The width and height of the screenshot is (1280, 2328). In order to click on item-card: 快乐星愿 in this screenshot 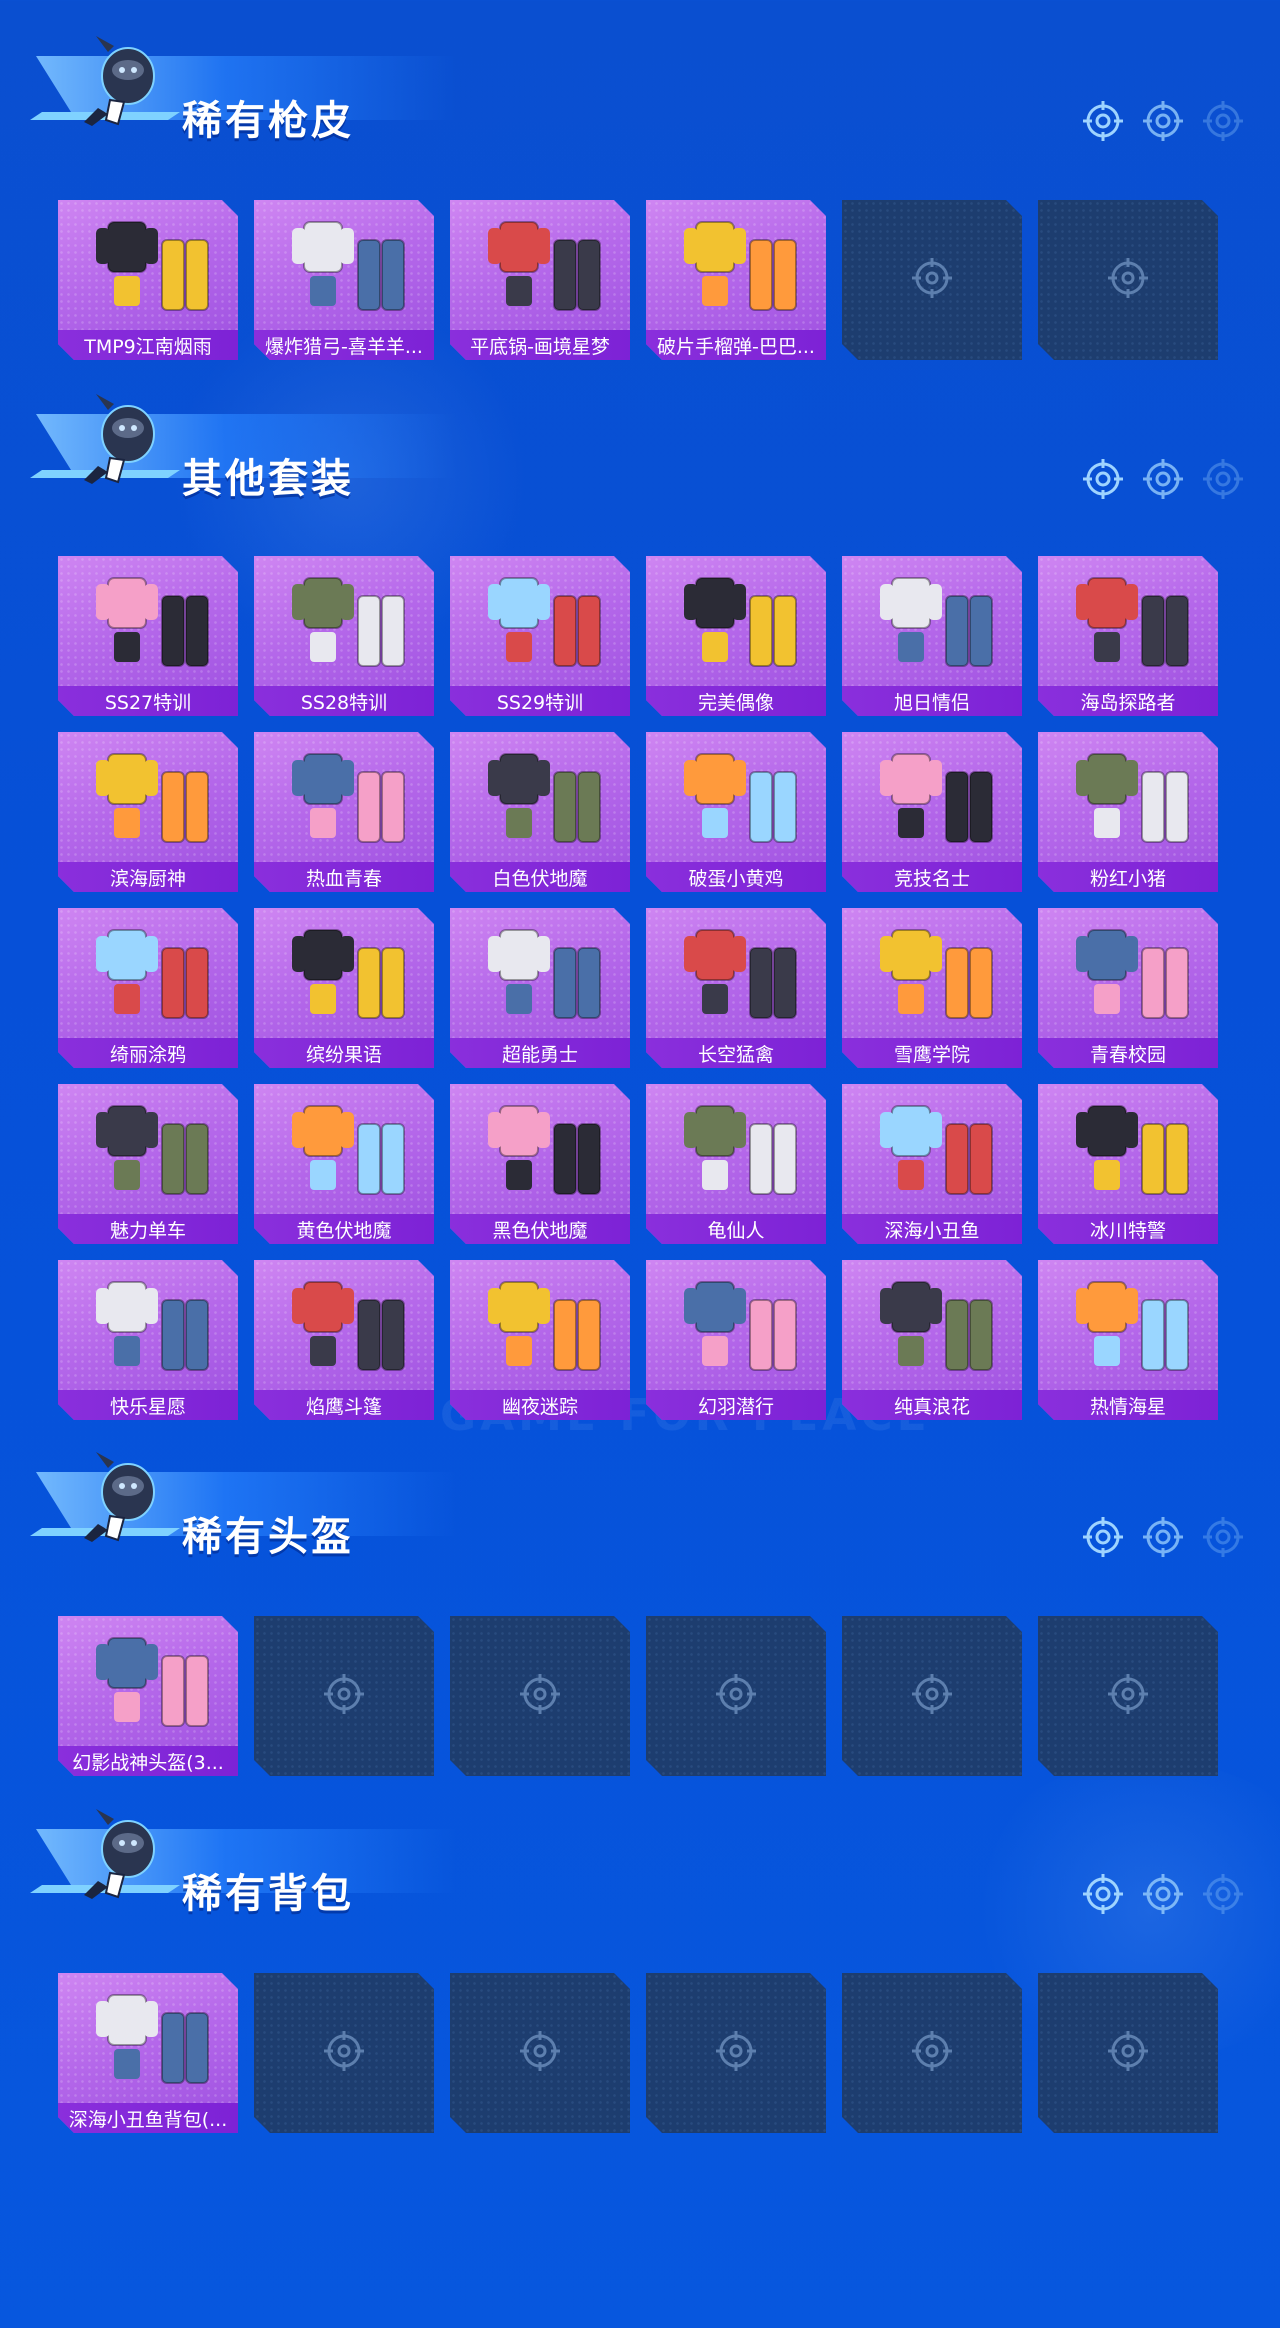, I will do `click(148, 1340)`.